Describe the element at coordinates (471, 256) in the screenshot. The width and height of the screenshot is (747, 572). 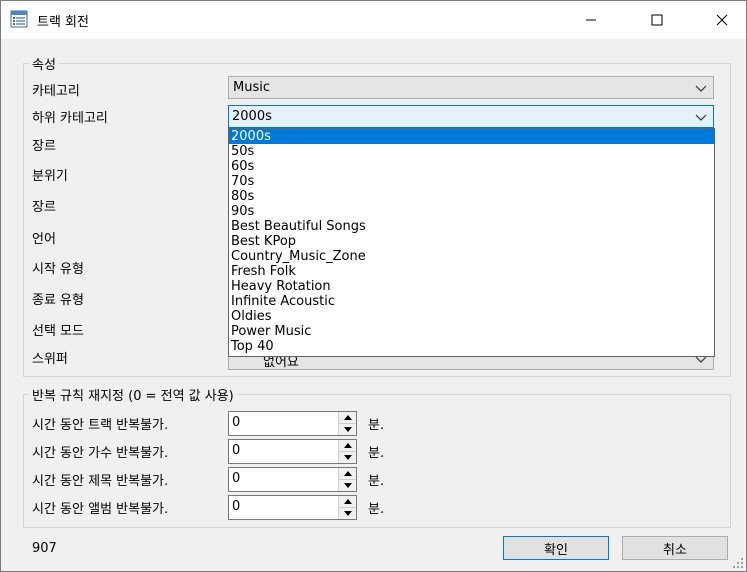
I see `dropdown-option: Country_Music_Zone` at that location.